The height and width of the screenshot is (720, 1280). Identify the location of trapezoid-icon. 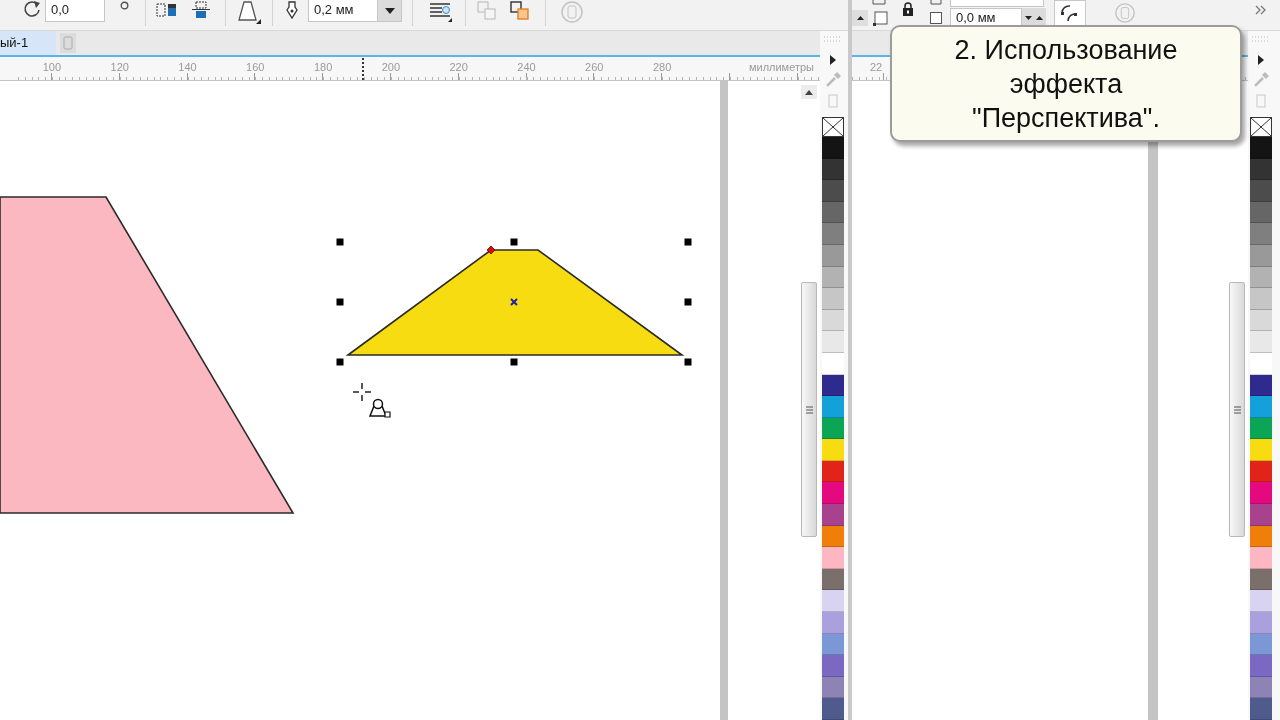
(249, 12).